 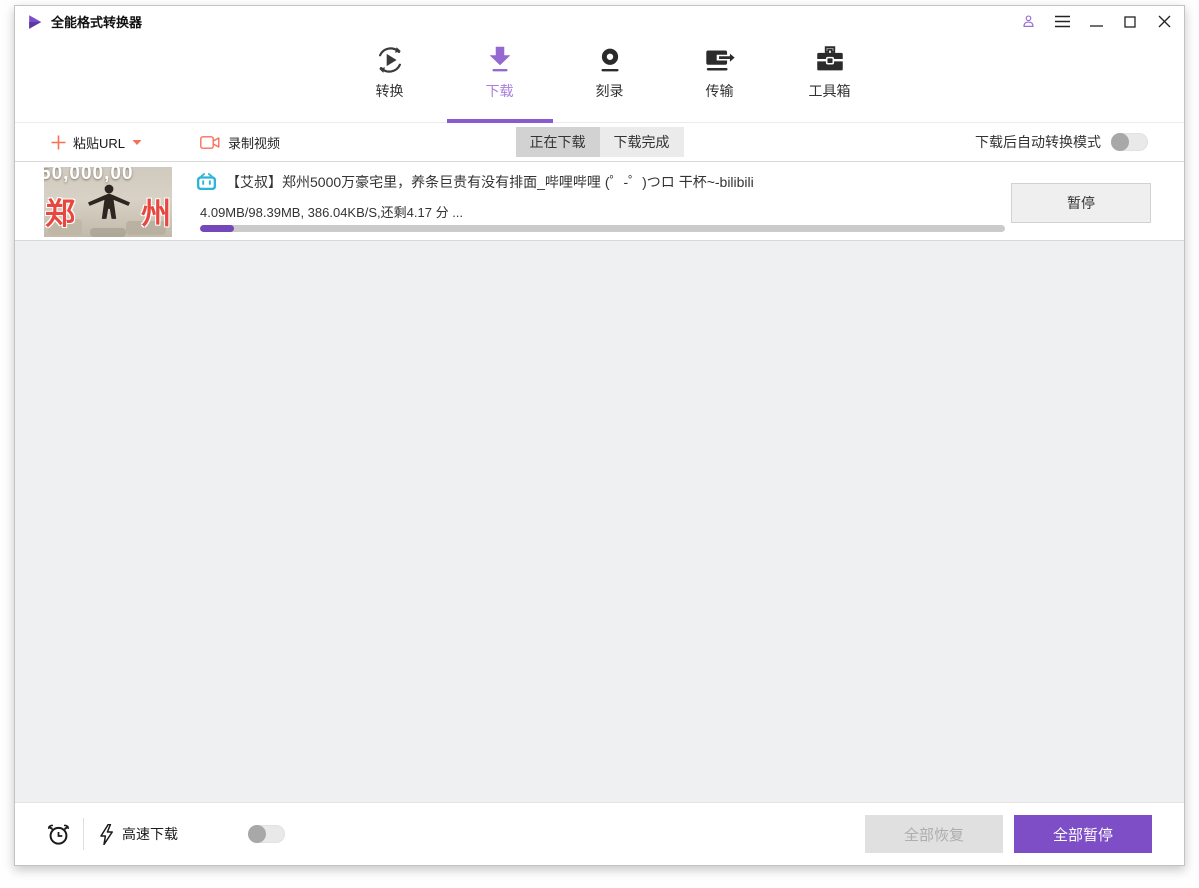 I want to click on app-logo-icon, so click(x=35, y=21).